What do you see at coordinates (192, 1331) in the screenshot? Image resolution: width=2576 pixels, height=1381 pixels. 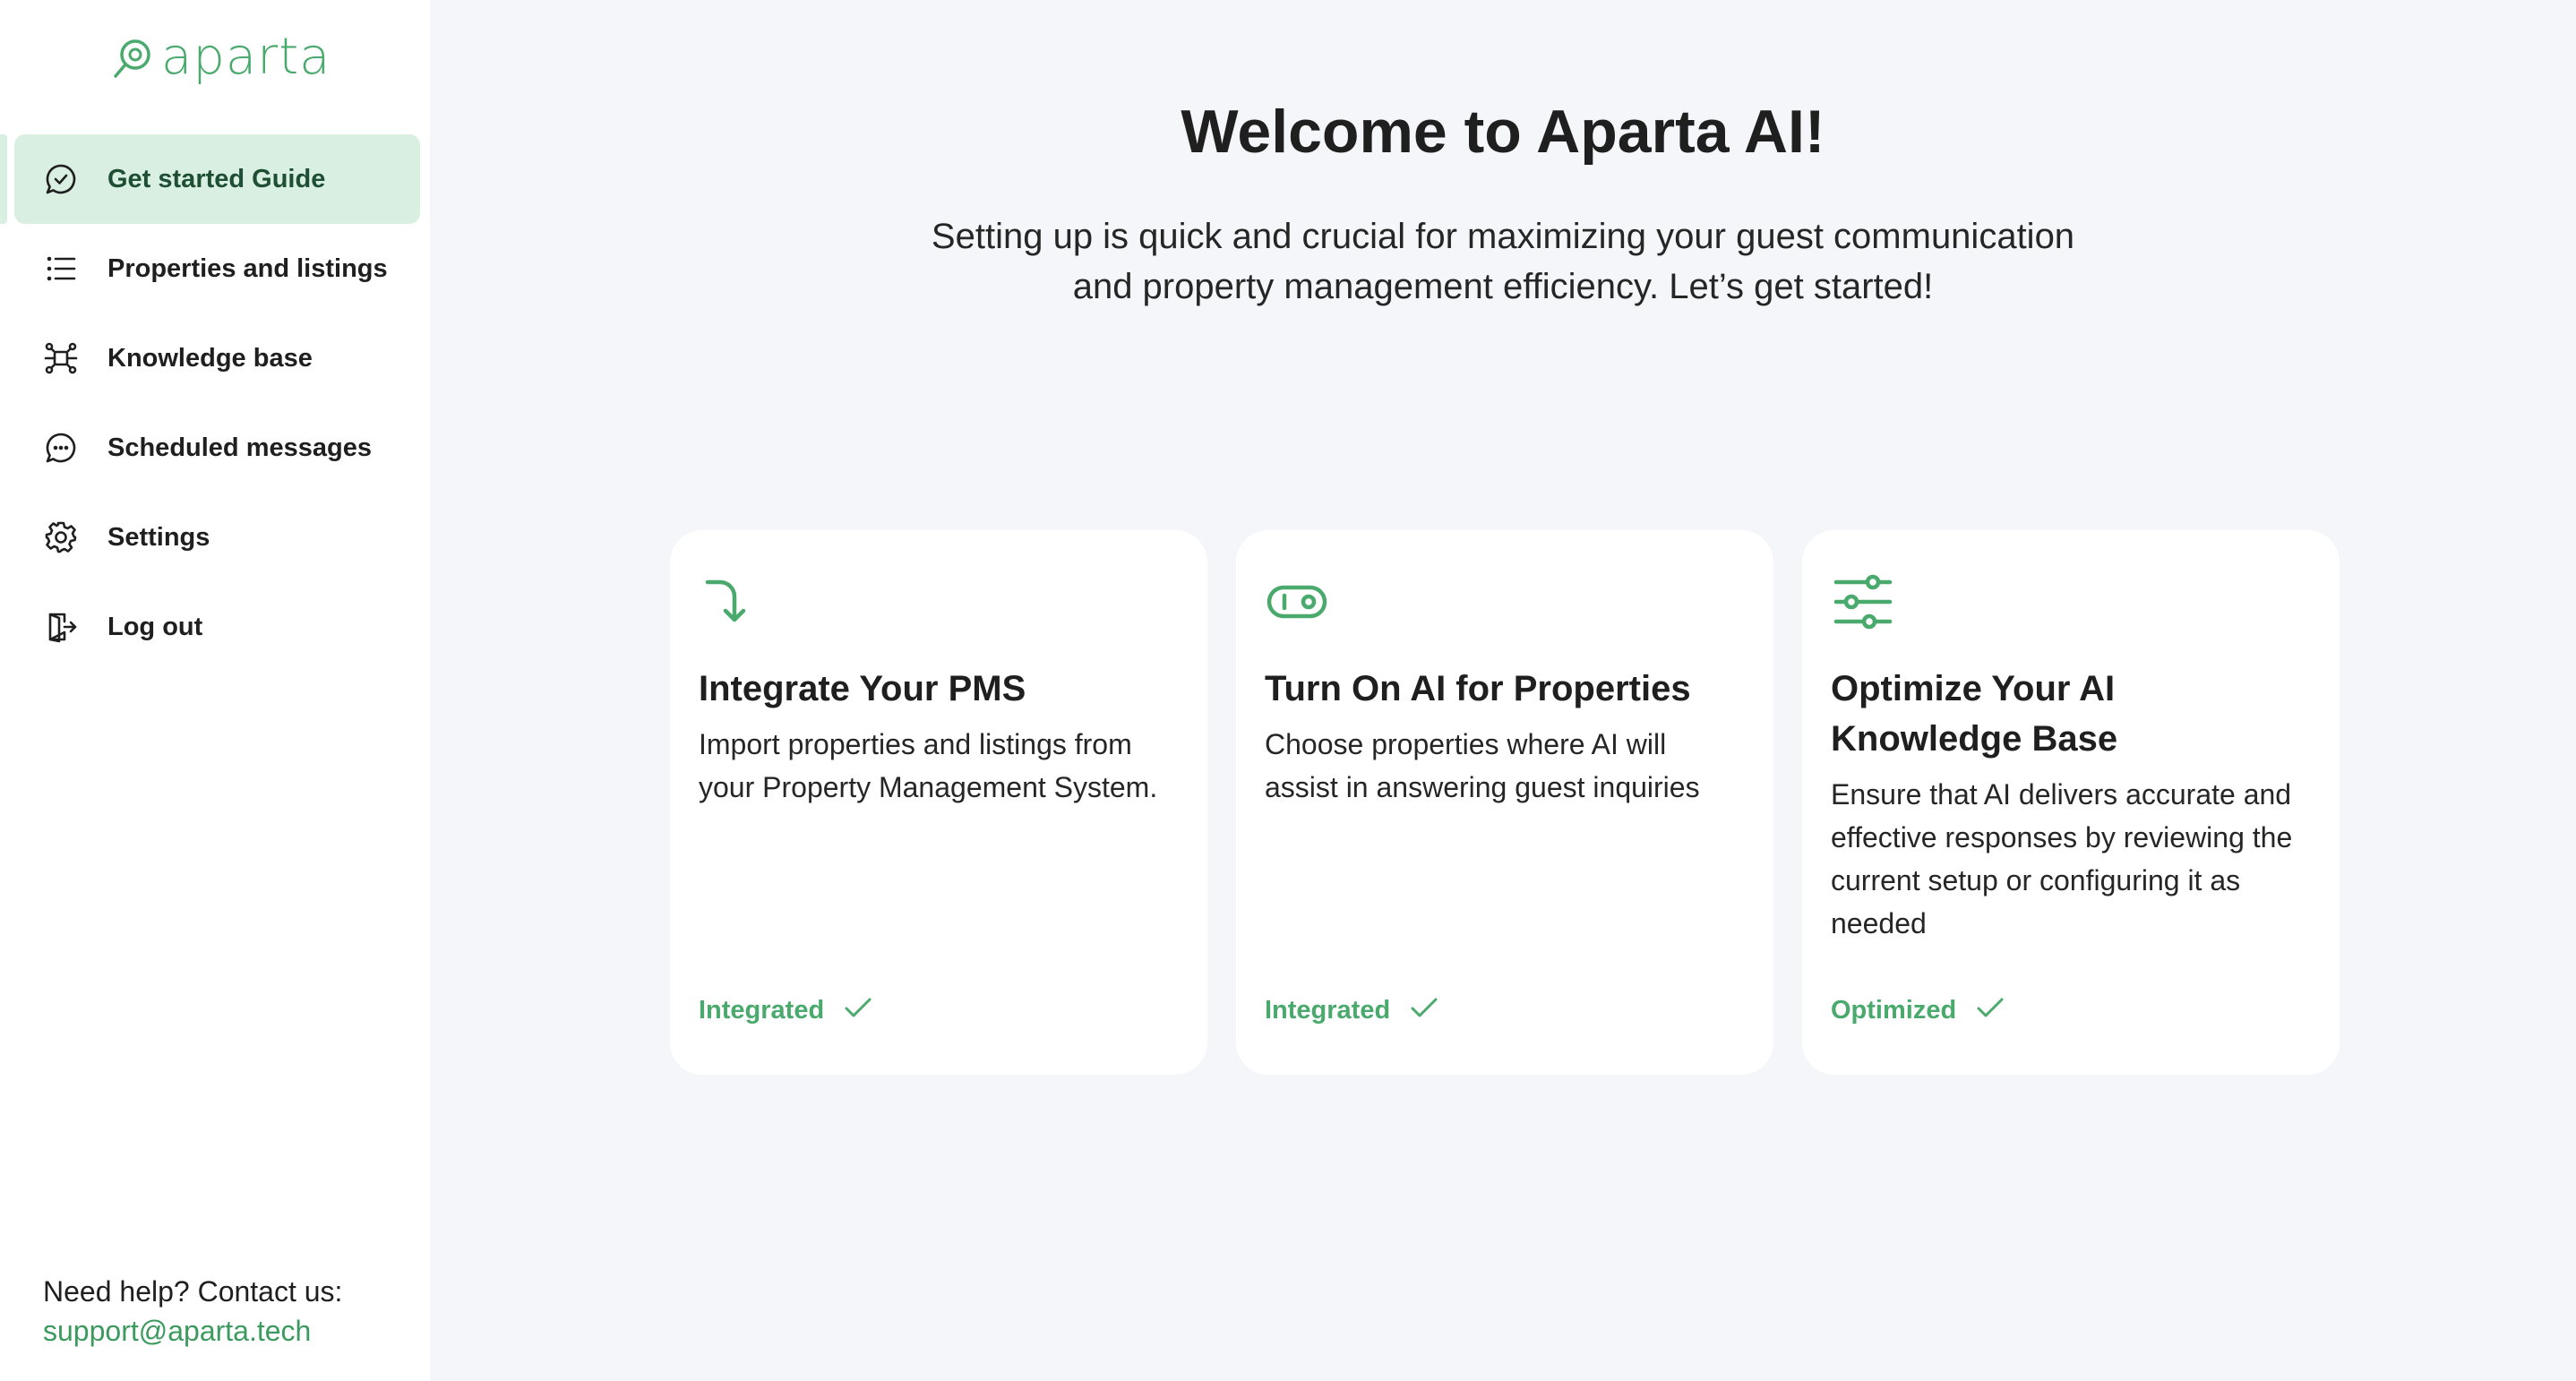 I see `support-email-link: support@aparta.tech` at bounding box center [192, 1331].